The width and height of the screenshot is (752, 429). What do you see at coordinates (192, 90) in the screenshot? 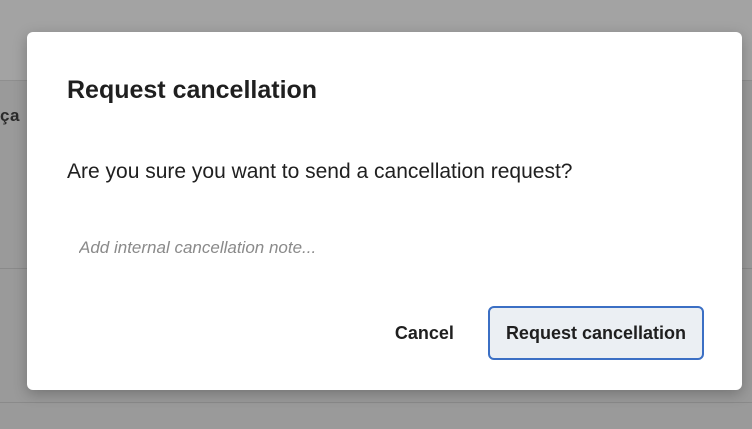
I see `dialog-title: Request cancellation` at bounding box center [192, 90].